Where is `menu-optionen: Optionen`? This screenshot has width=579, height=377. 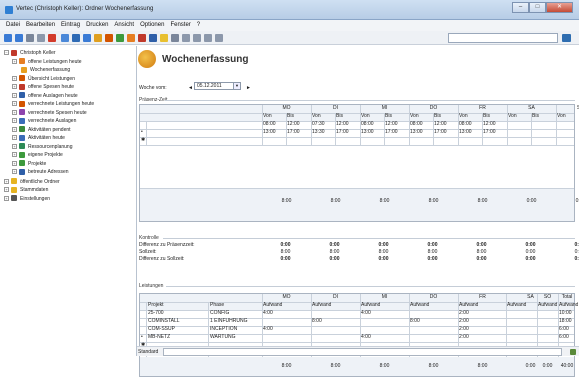 menu-optionen: Optionen is located at coordinates (152, 25).